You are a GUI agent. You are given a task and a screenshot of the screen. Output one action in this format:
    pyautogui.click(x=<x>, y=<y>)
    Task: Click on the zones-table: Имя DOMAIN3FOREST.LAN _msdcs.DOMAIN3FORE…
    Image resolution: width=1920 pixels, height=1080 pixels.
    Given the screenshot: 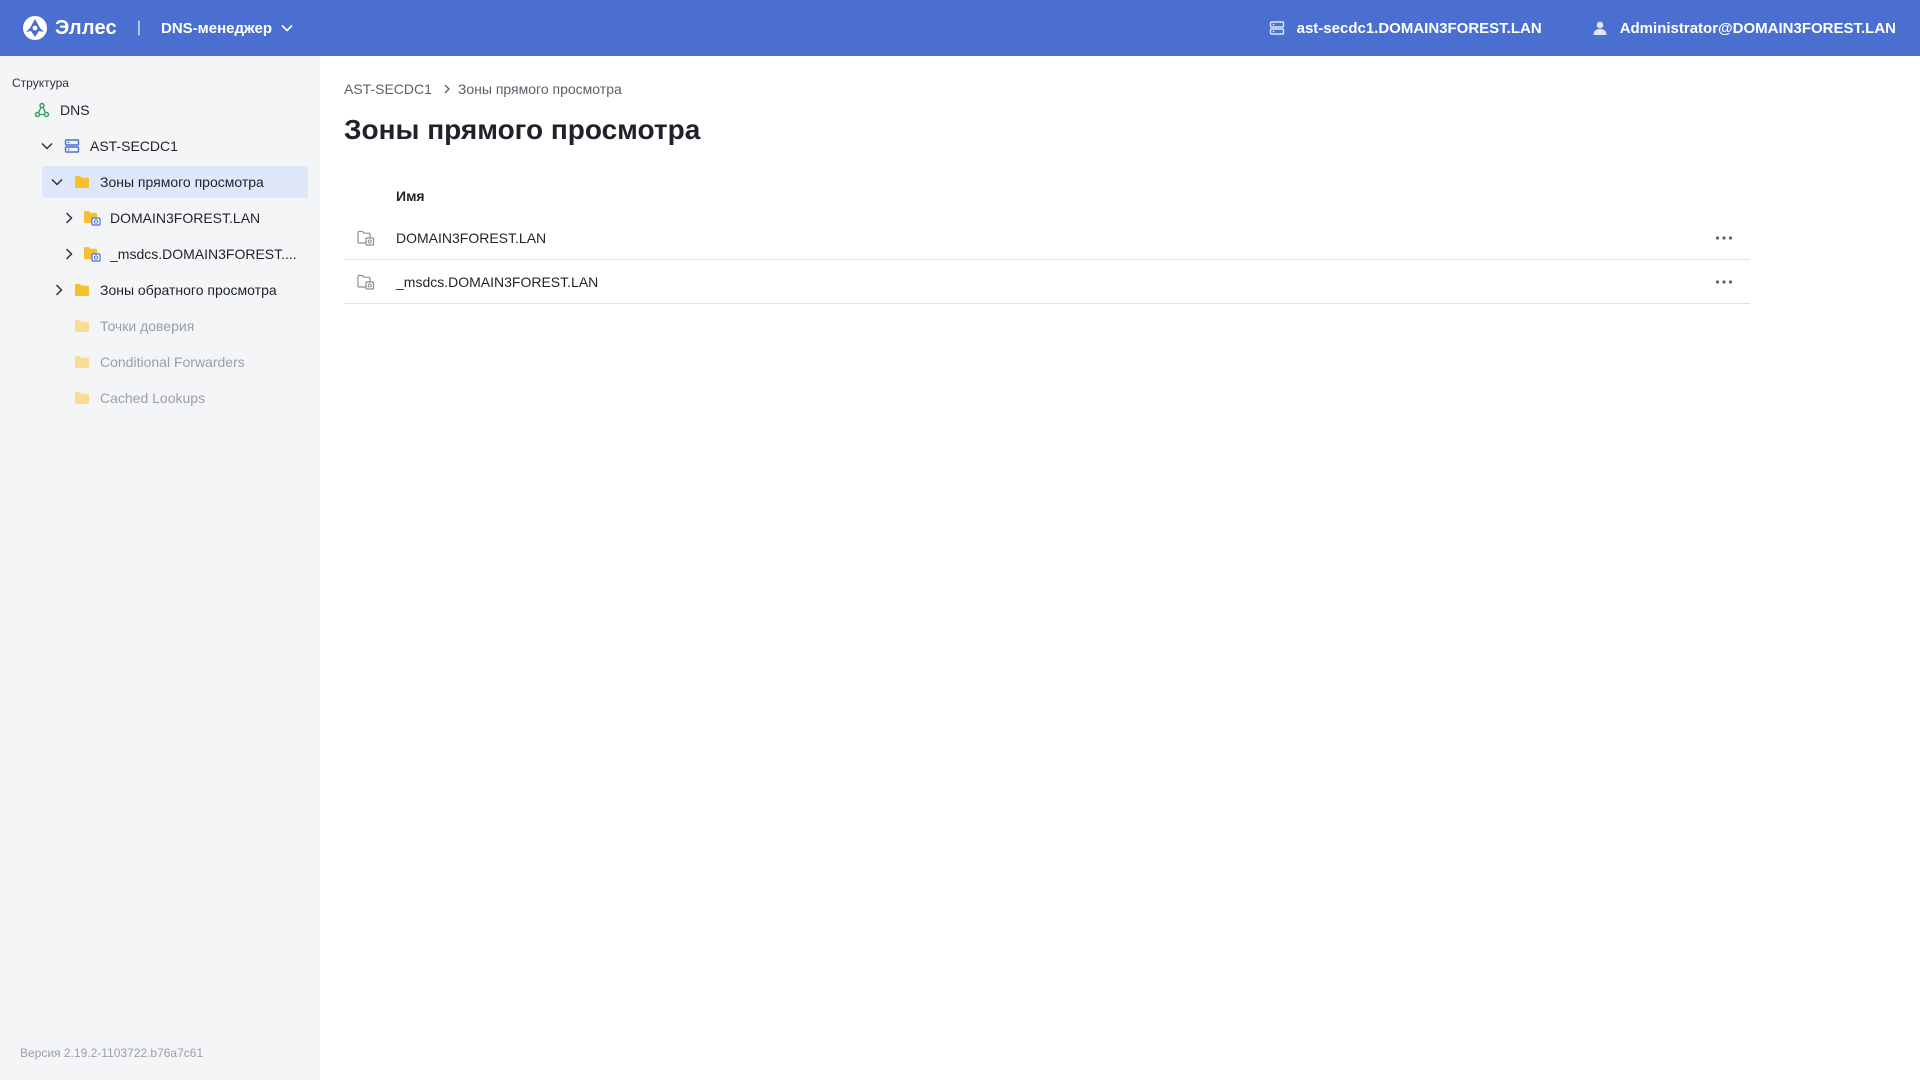 What is the action you would take?
    pyautogui.click(x=1047, y=240)
    